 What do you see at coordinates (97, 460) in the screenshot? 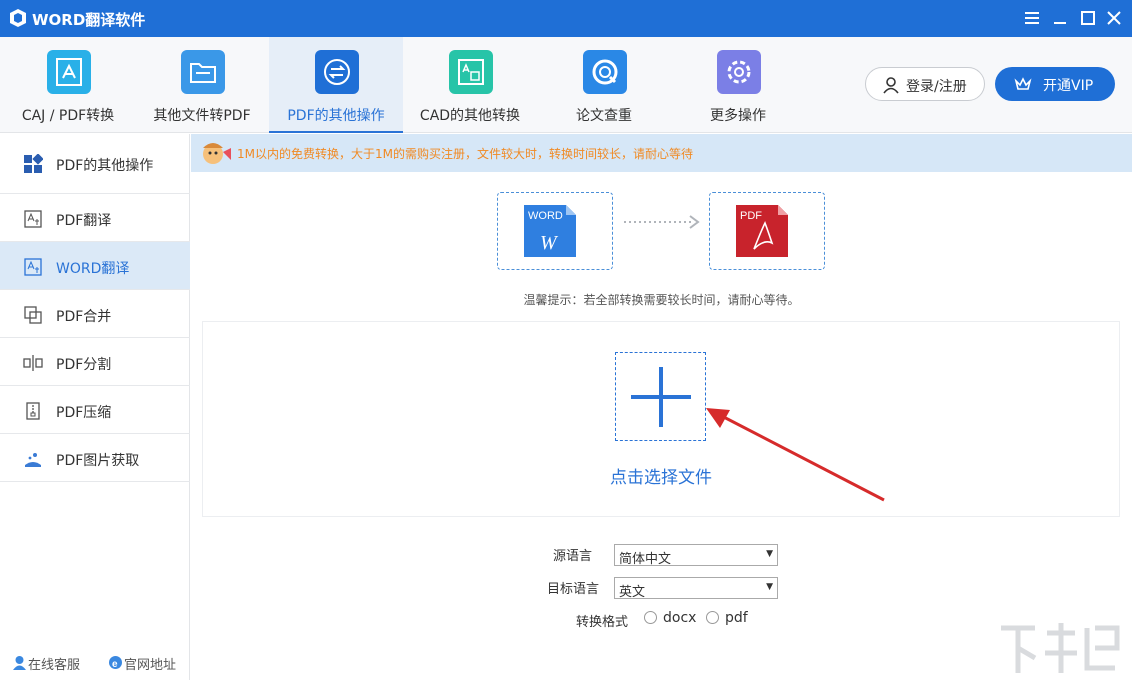
I see `sidebar-item-label: PDF图片获取` at bounding box center [97, 460].